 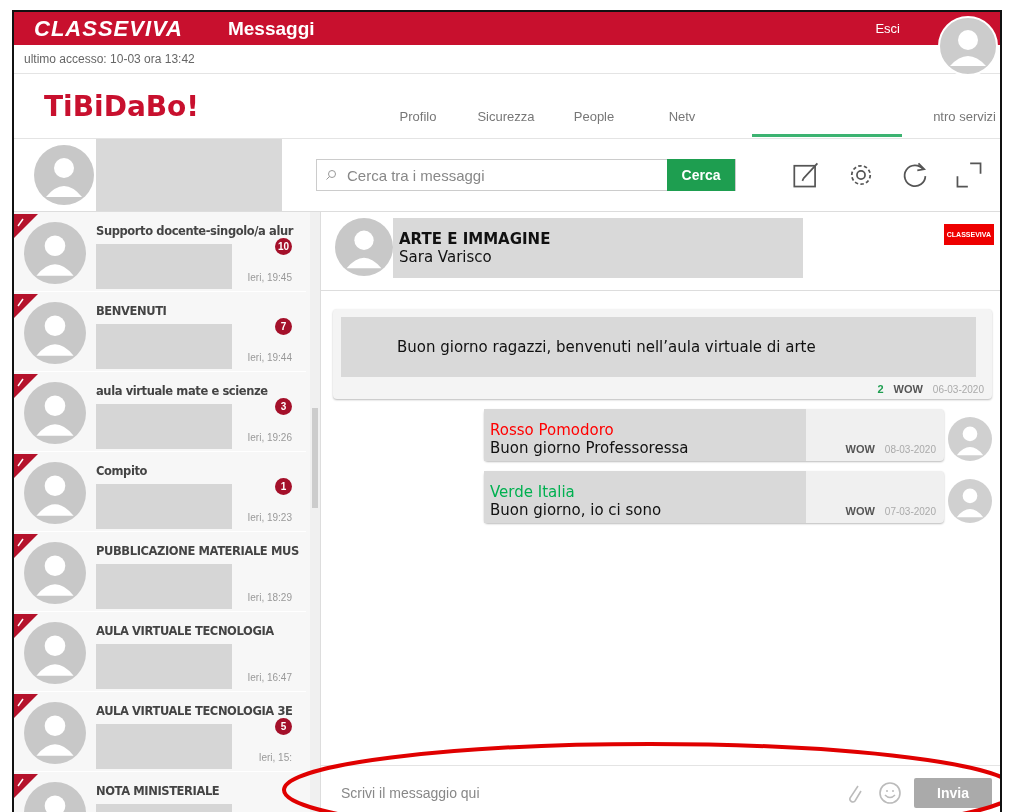 I want to click on conversation-time: Ieri, 19:23, so click(x=269, y=517).